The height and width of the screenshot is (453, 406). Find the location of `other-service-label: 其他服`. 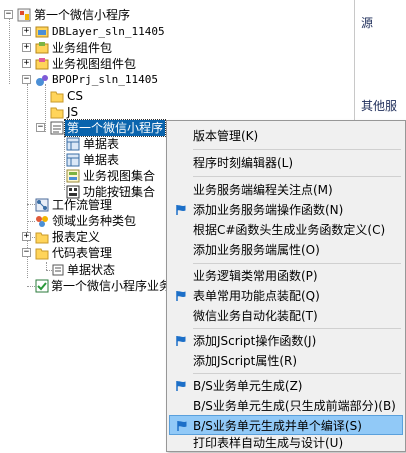

other-service-label: 其他服 is located at coordinates (379, 106).